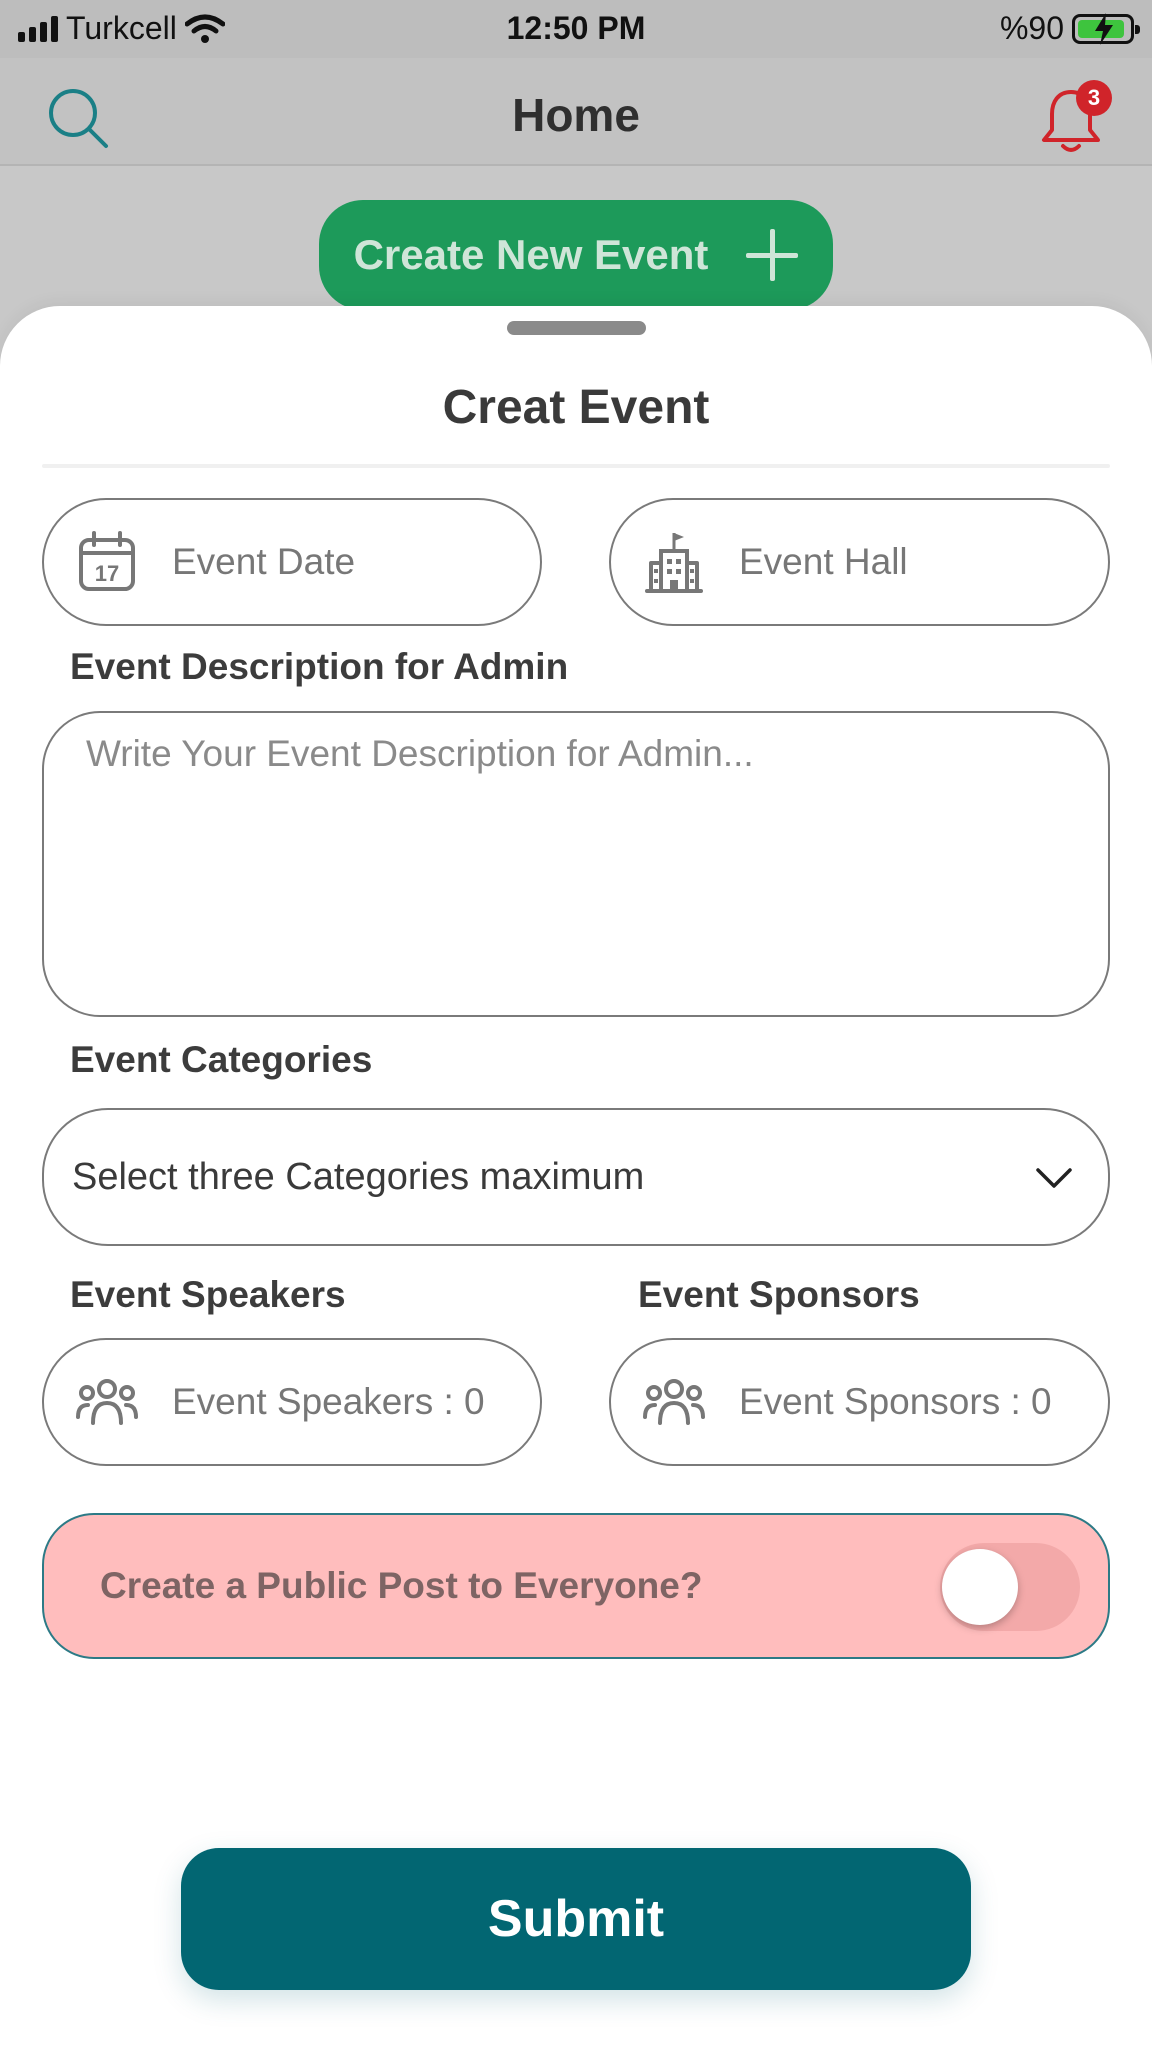  What do you see at coordinates (576, 407) in the screenshot?
I see `sheet-title: Creat Event` at bounding box center [576, 407].